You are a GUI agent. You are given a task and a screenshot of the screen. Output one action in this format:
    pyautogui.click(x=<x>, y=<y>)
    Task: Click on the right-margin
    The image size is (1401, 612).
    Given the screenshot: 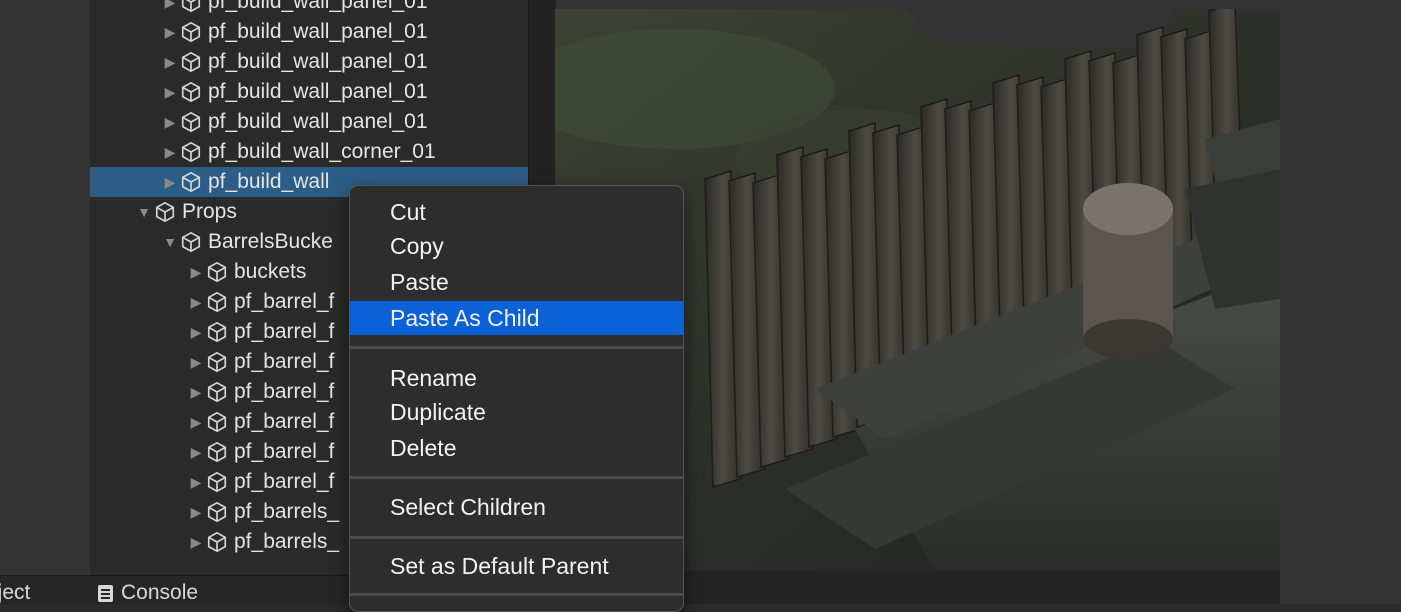 What is the action you would take?
    pyautogui.click(x=1340, y=302)
    